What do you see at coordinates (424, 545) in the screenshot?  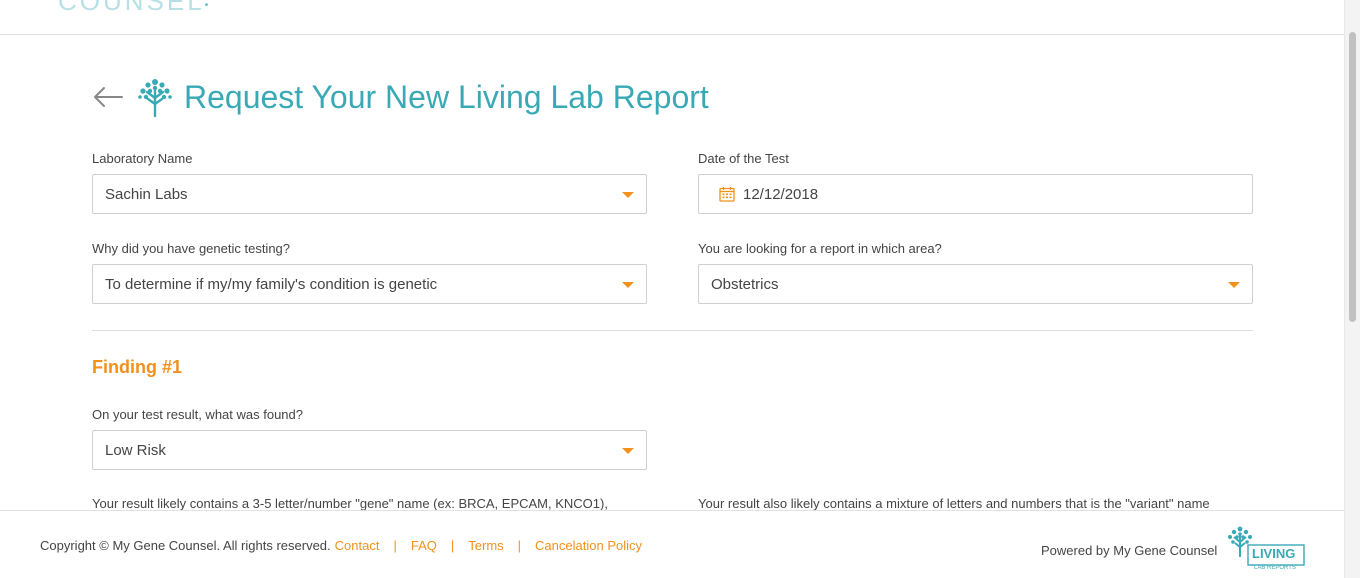 I see `faq-link: FAQ` at bounding box center [424, 545].